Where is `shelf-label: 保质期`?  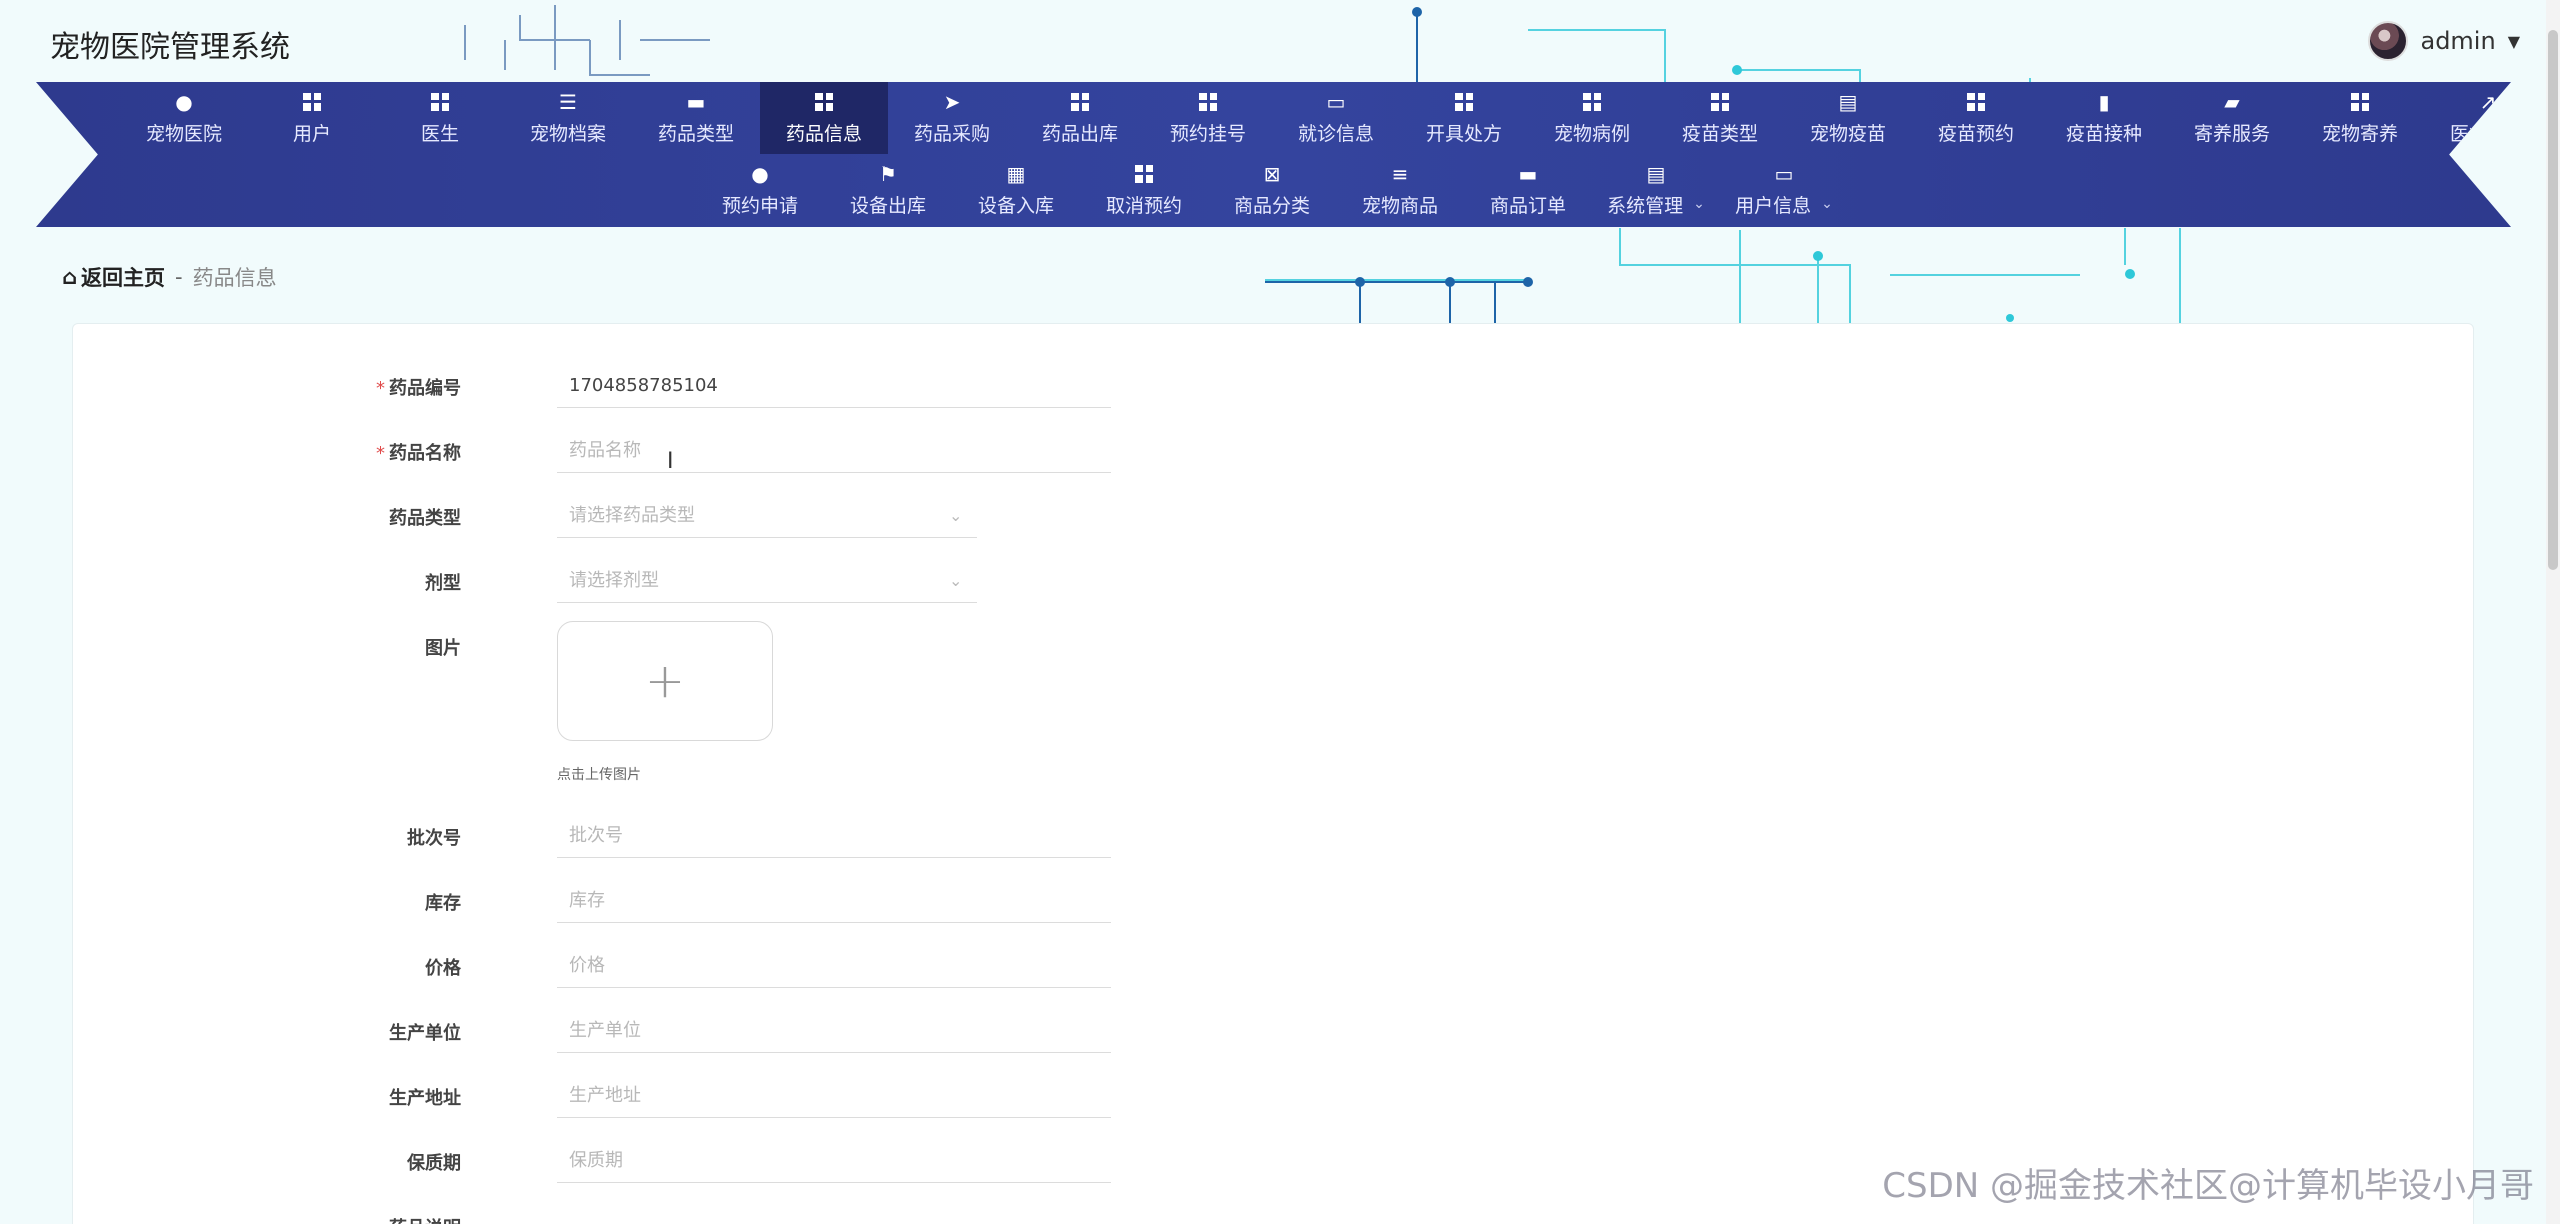 shelf-label: 保质期 is located at coordinates (434, 1163).